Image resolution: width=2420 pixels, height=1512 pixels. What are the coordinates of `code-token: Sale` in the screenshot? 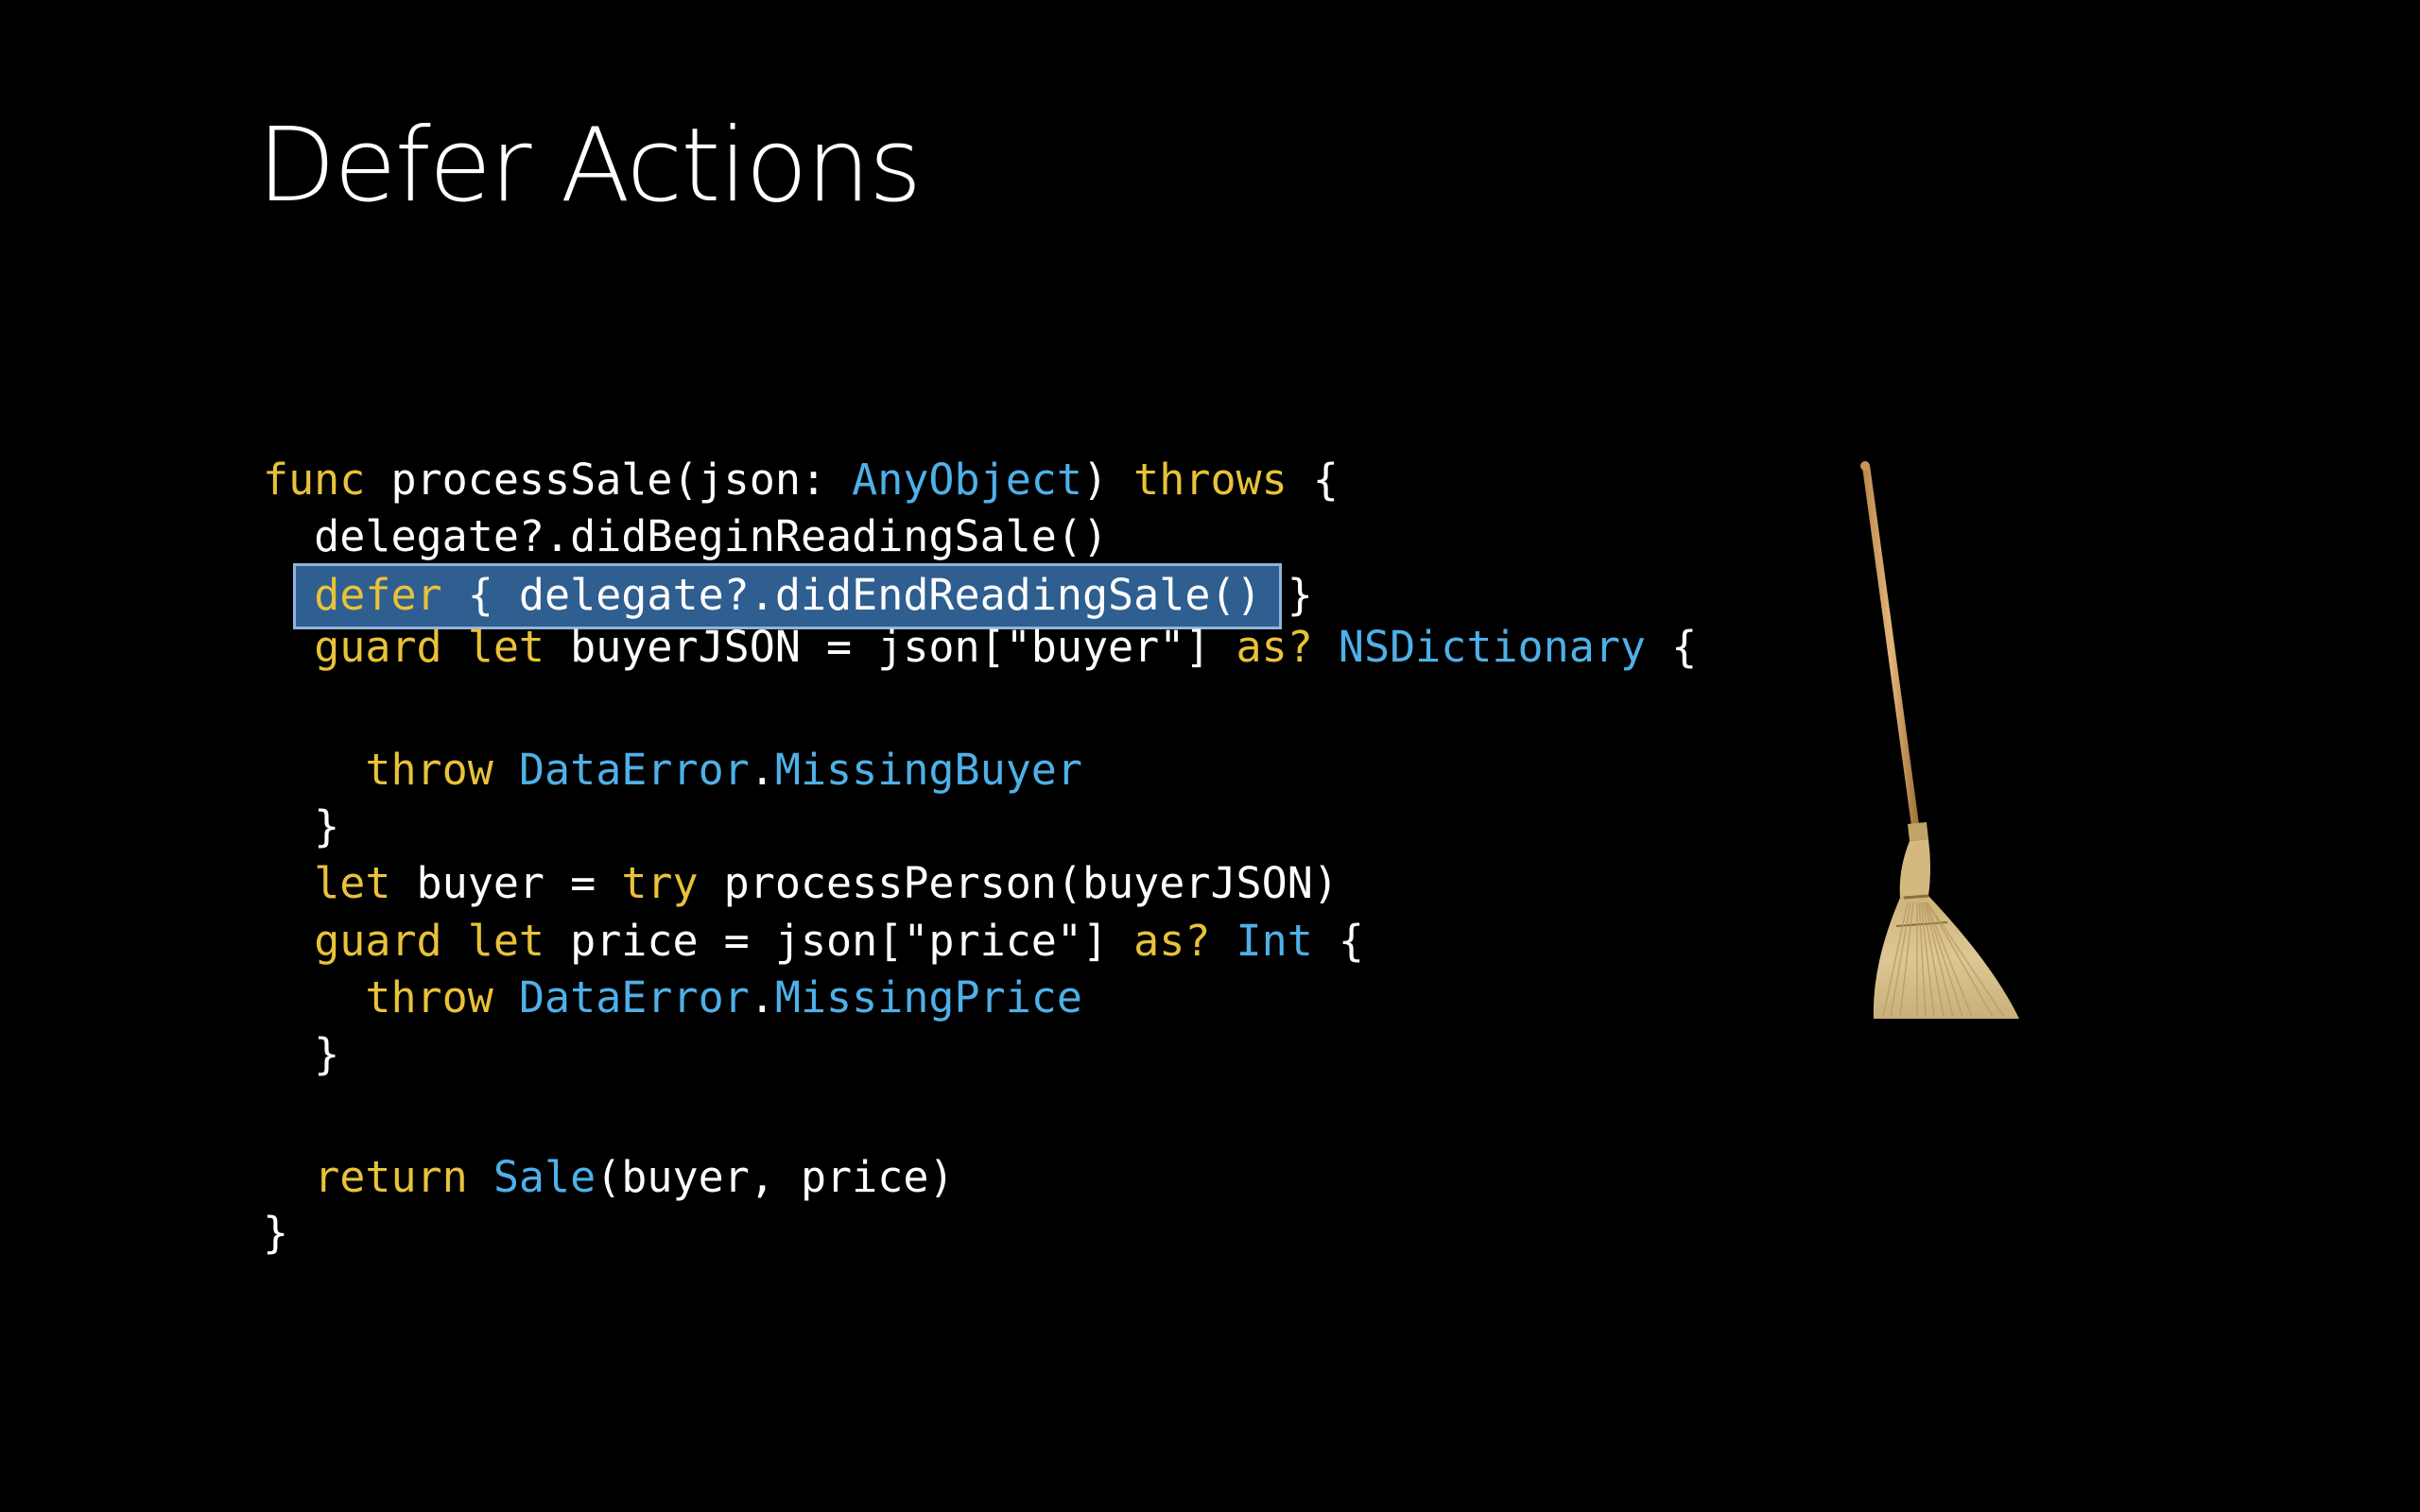 It's located at (544, 1177).